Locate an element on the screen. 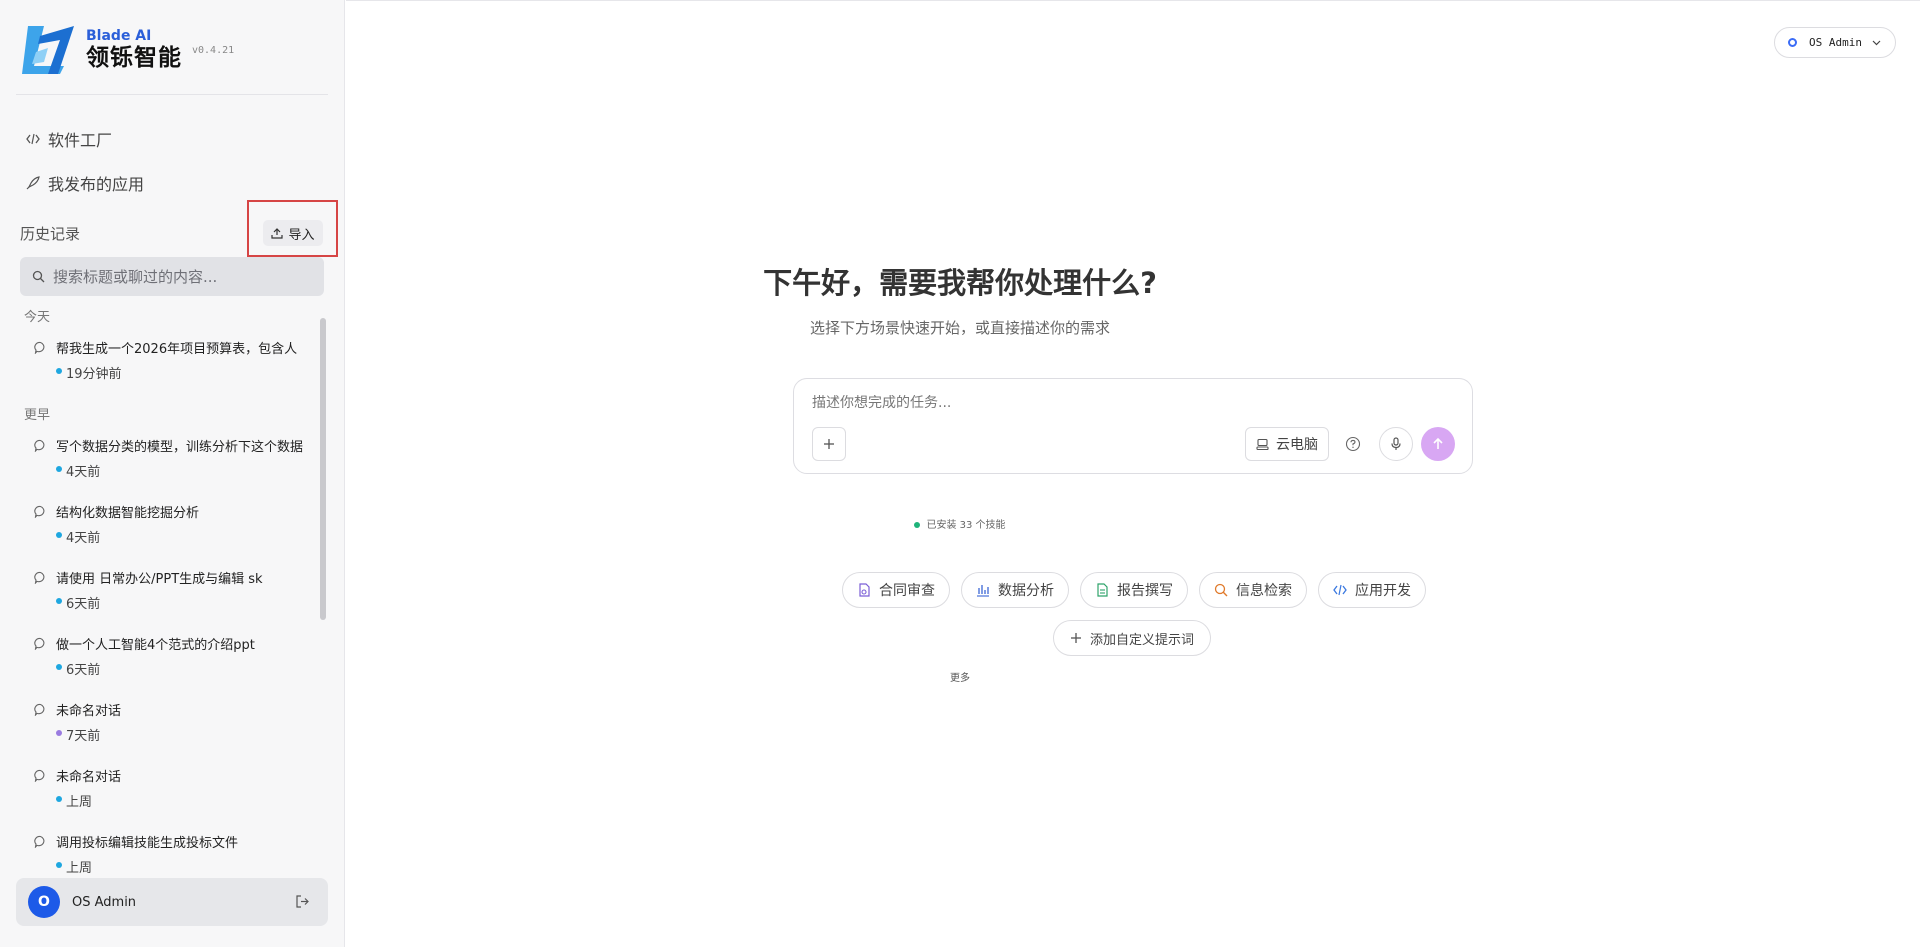  brand-divider is located at coordinates (172, 94).